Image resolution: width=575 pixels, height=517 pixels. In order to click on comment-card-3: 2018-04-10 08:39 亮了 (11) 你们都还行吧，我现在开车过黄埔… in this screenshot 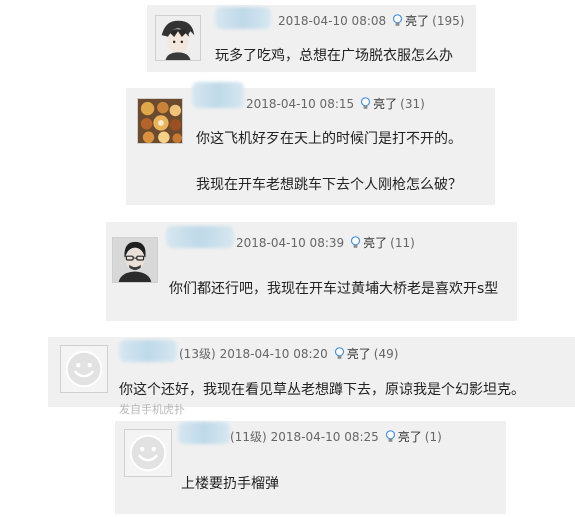, I will do `click(311, 271)`.